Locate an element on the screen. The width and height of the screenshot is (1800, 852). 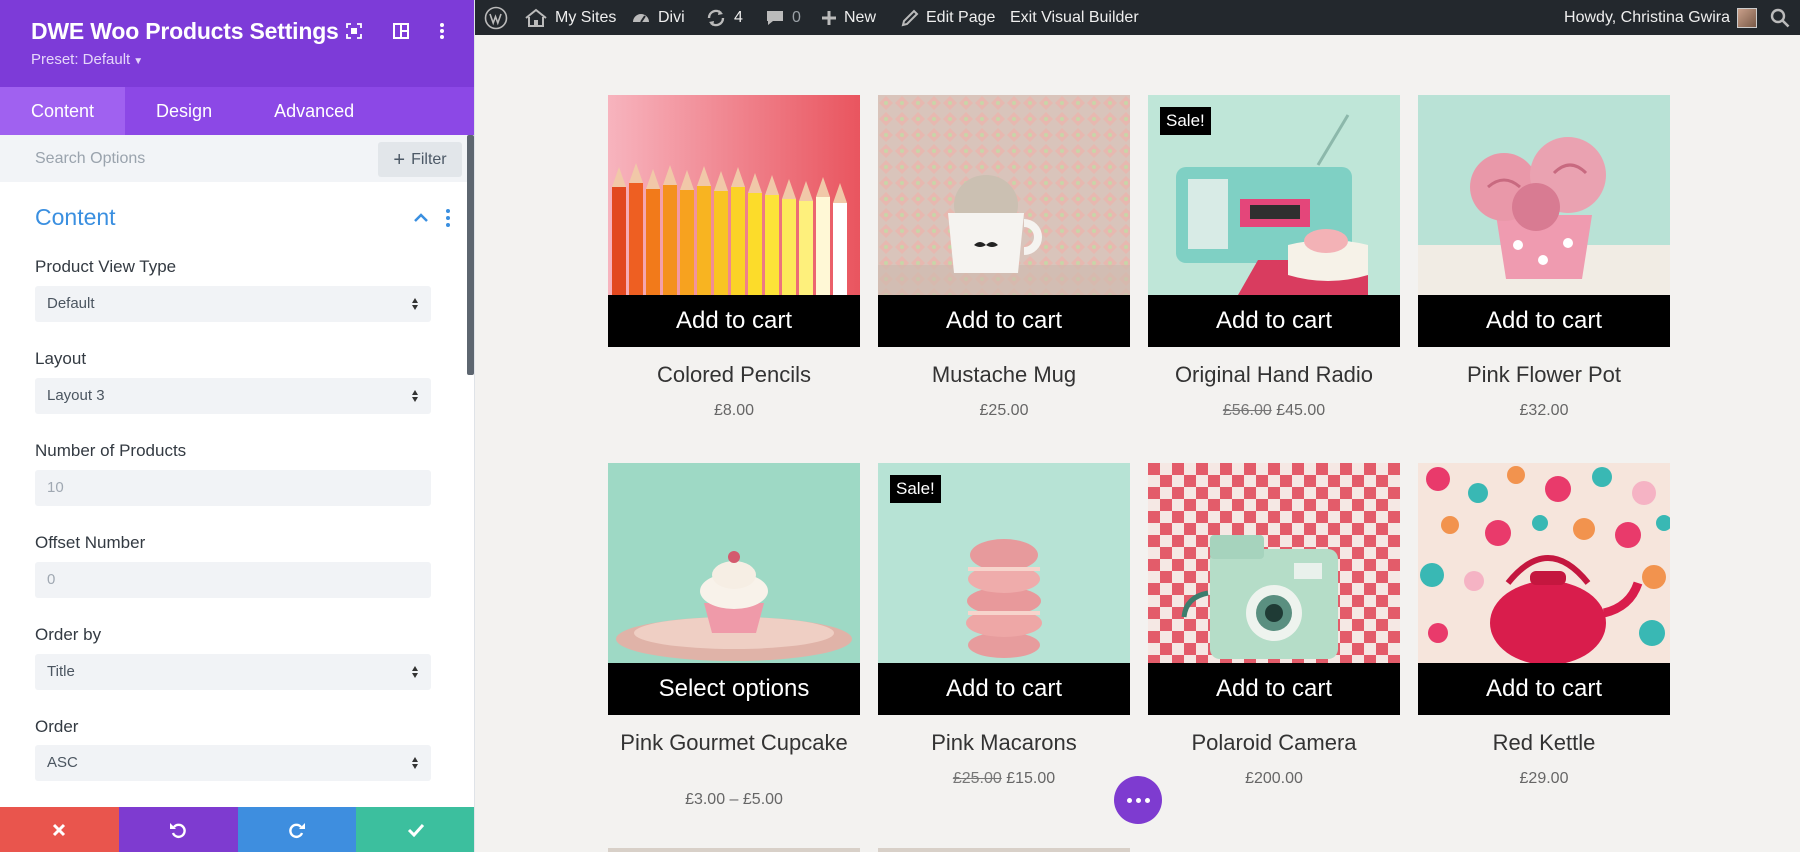
section-menu-icon is located at coordinates (448, 218).